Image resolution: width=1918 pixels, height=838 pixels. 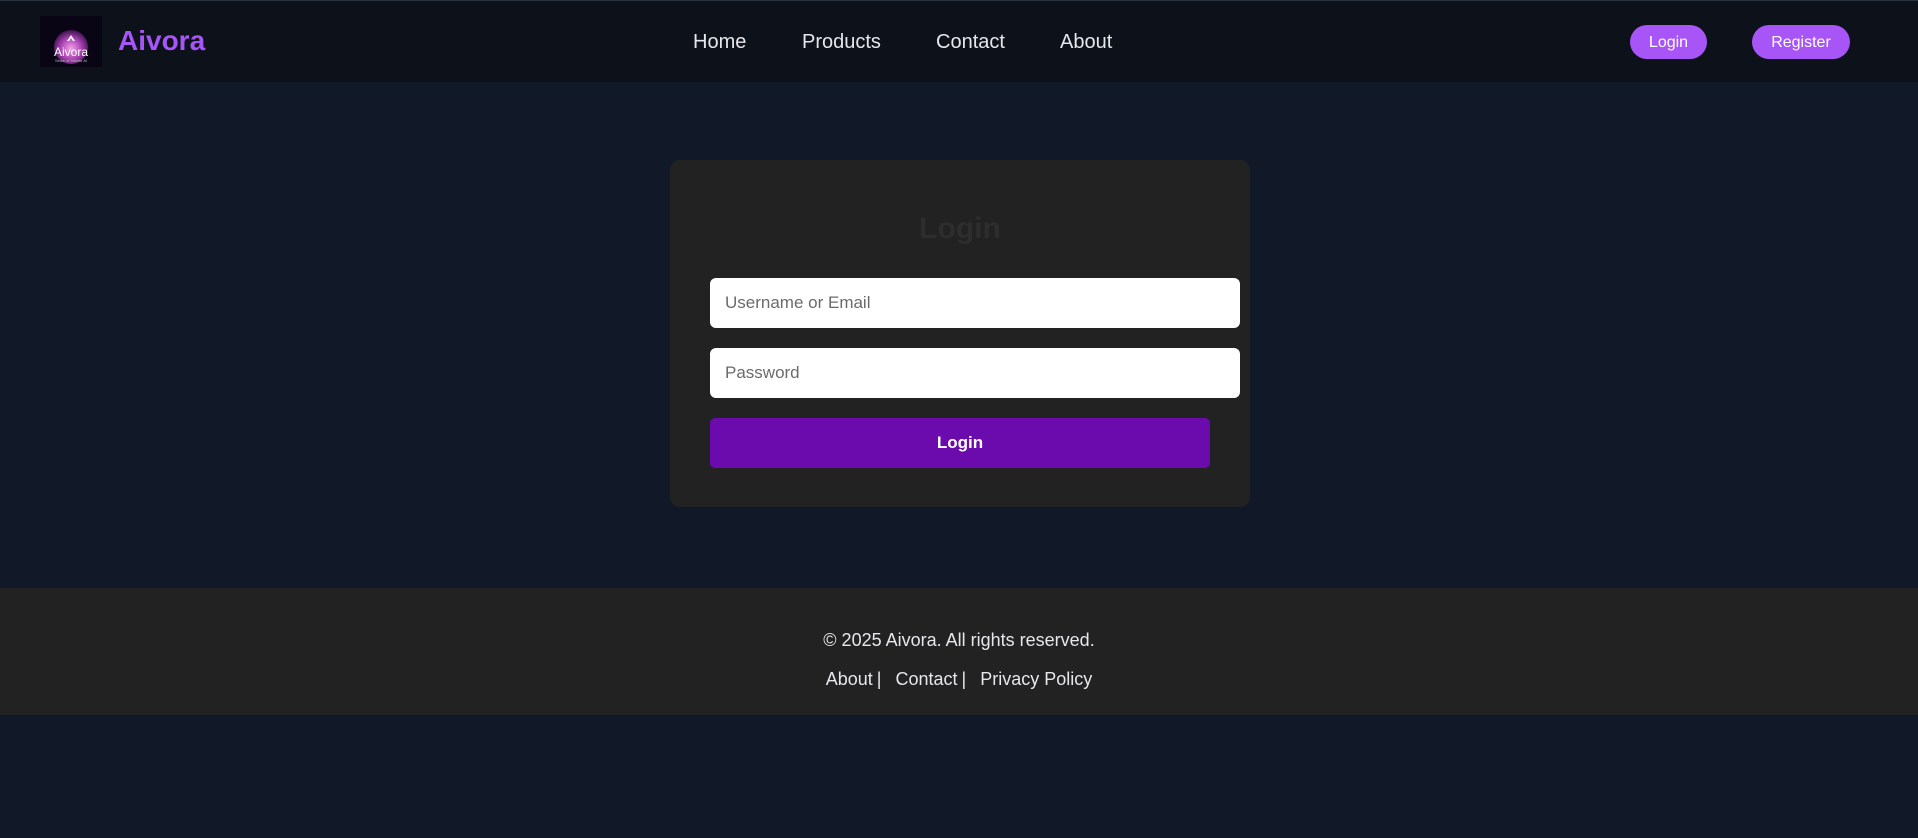 I want to click on copyright-text: © 2025 Aivora. All rights reserved., so click(x=959, y=640).